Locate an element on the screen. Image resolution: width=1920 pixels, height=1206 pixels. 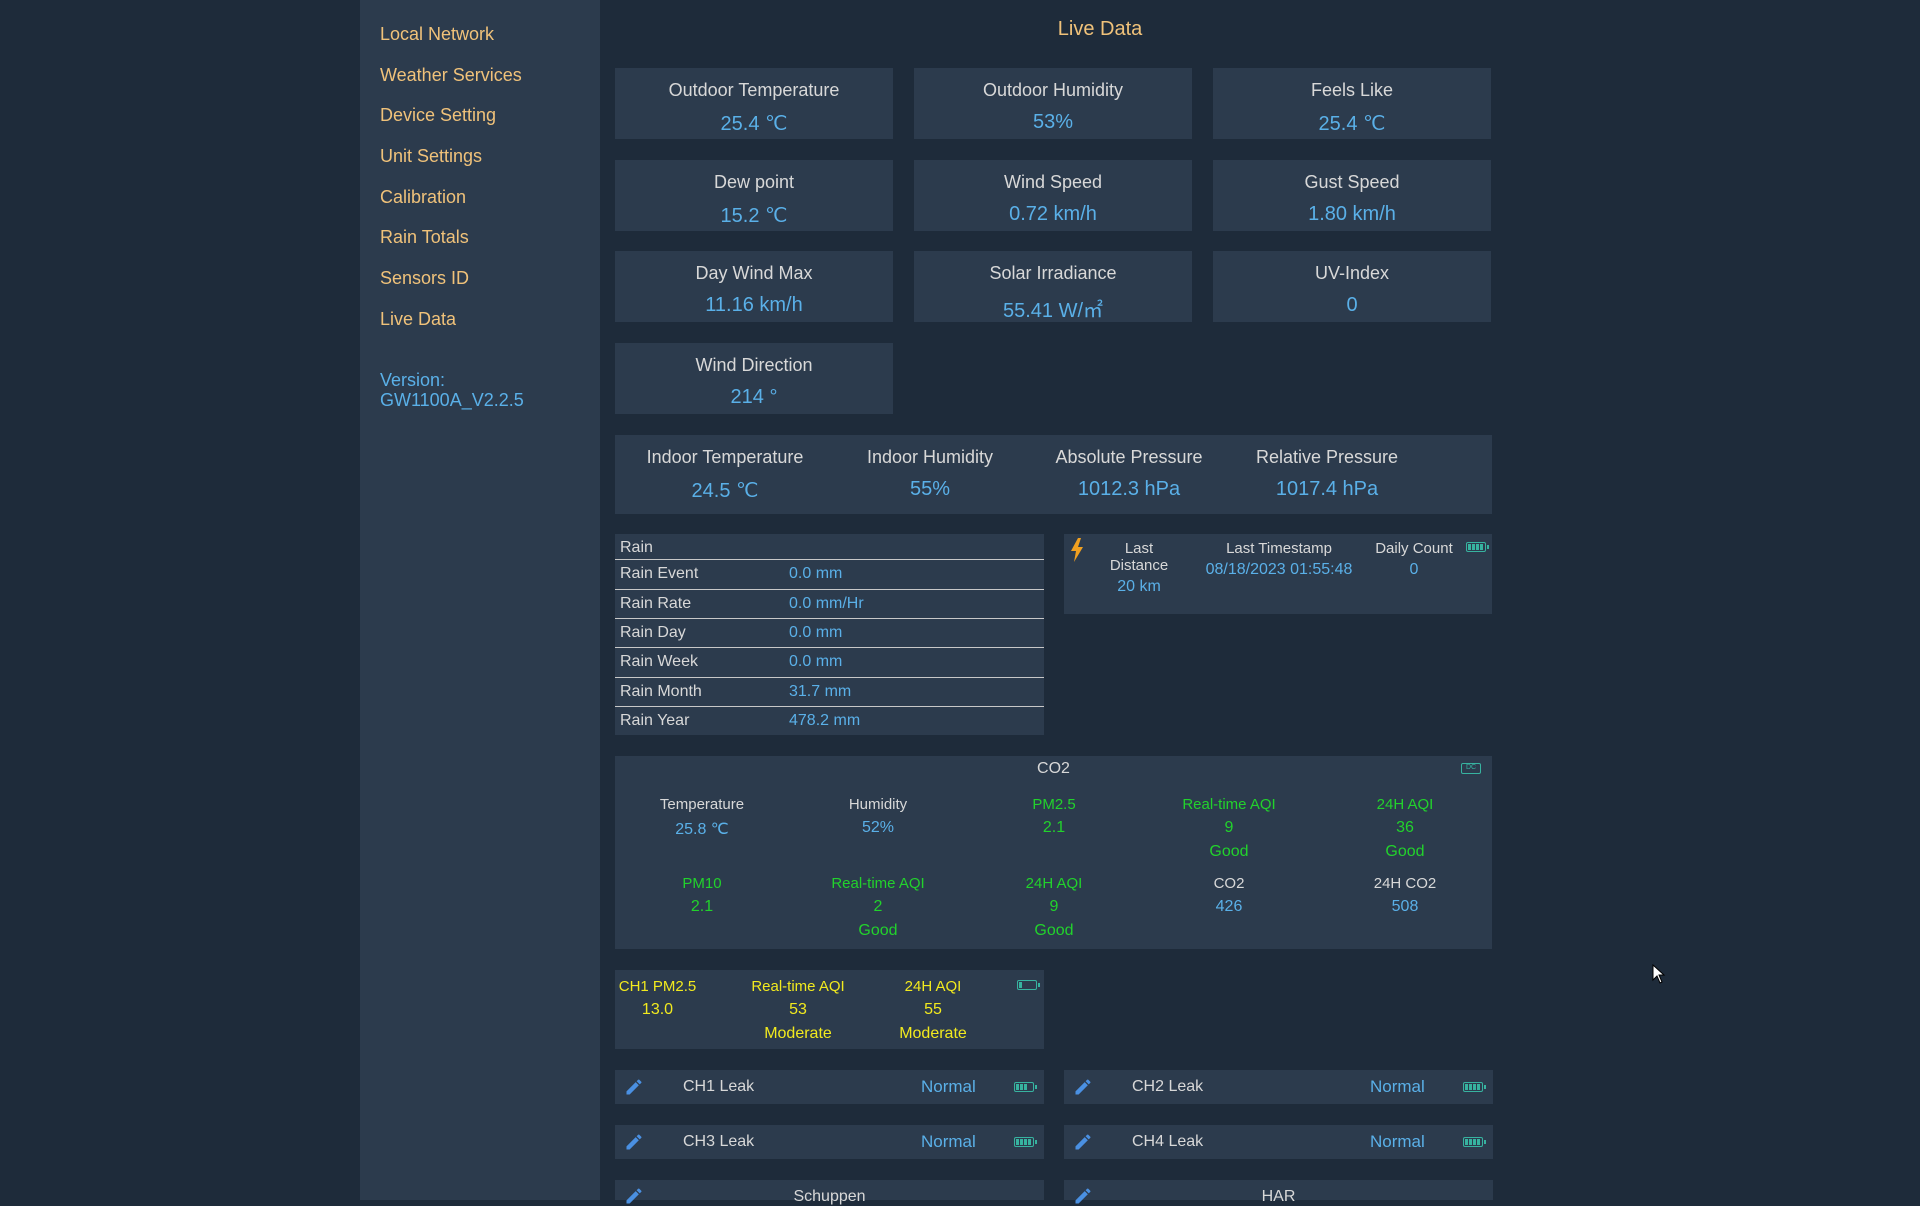
leak-ch1: CH1 Leak Normal is located at coordinates (829, 1087).